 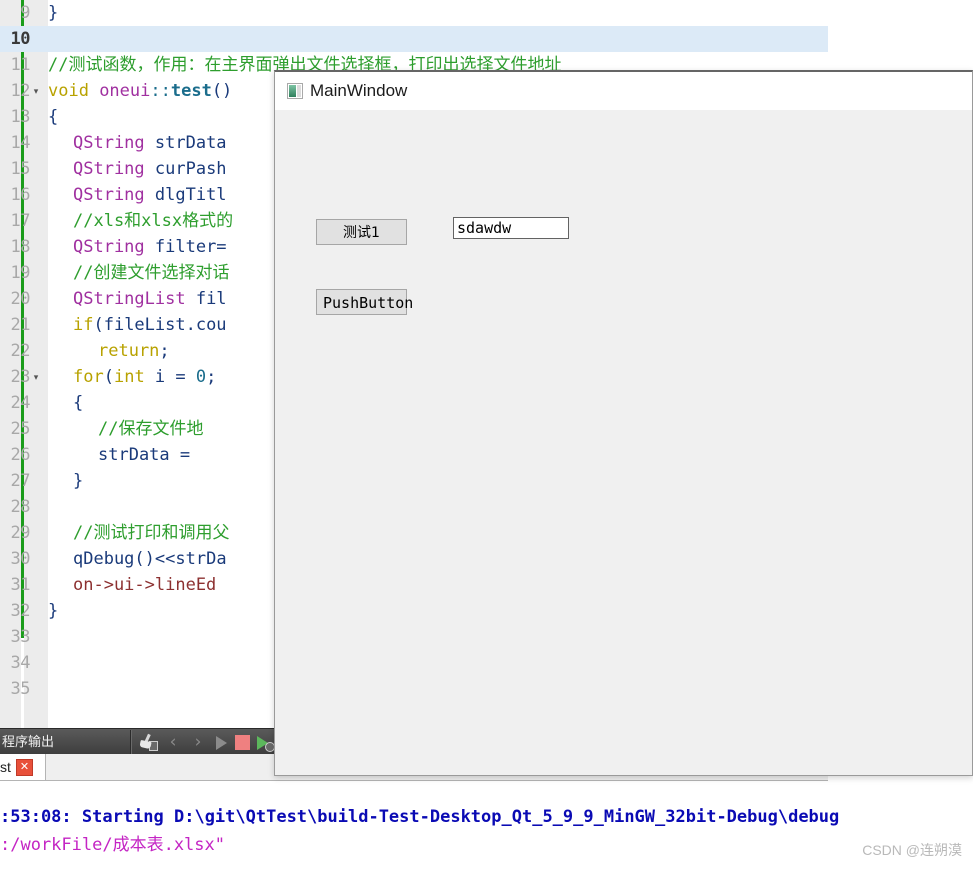 What do you see at coordinates (20, 117) in the screenshot?
I see `line-number: 13` at bounding box center [20, 117].